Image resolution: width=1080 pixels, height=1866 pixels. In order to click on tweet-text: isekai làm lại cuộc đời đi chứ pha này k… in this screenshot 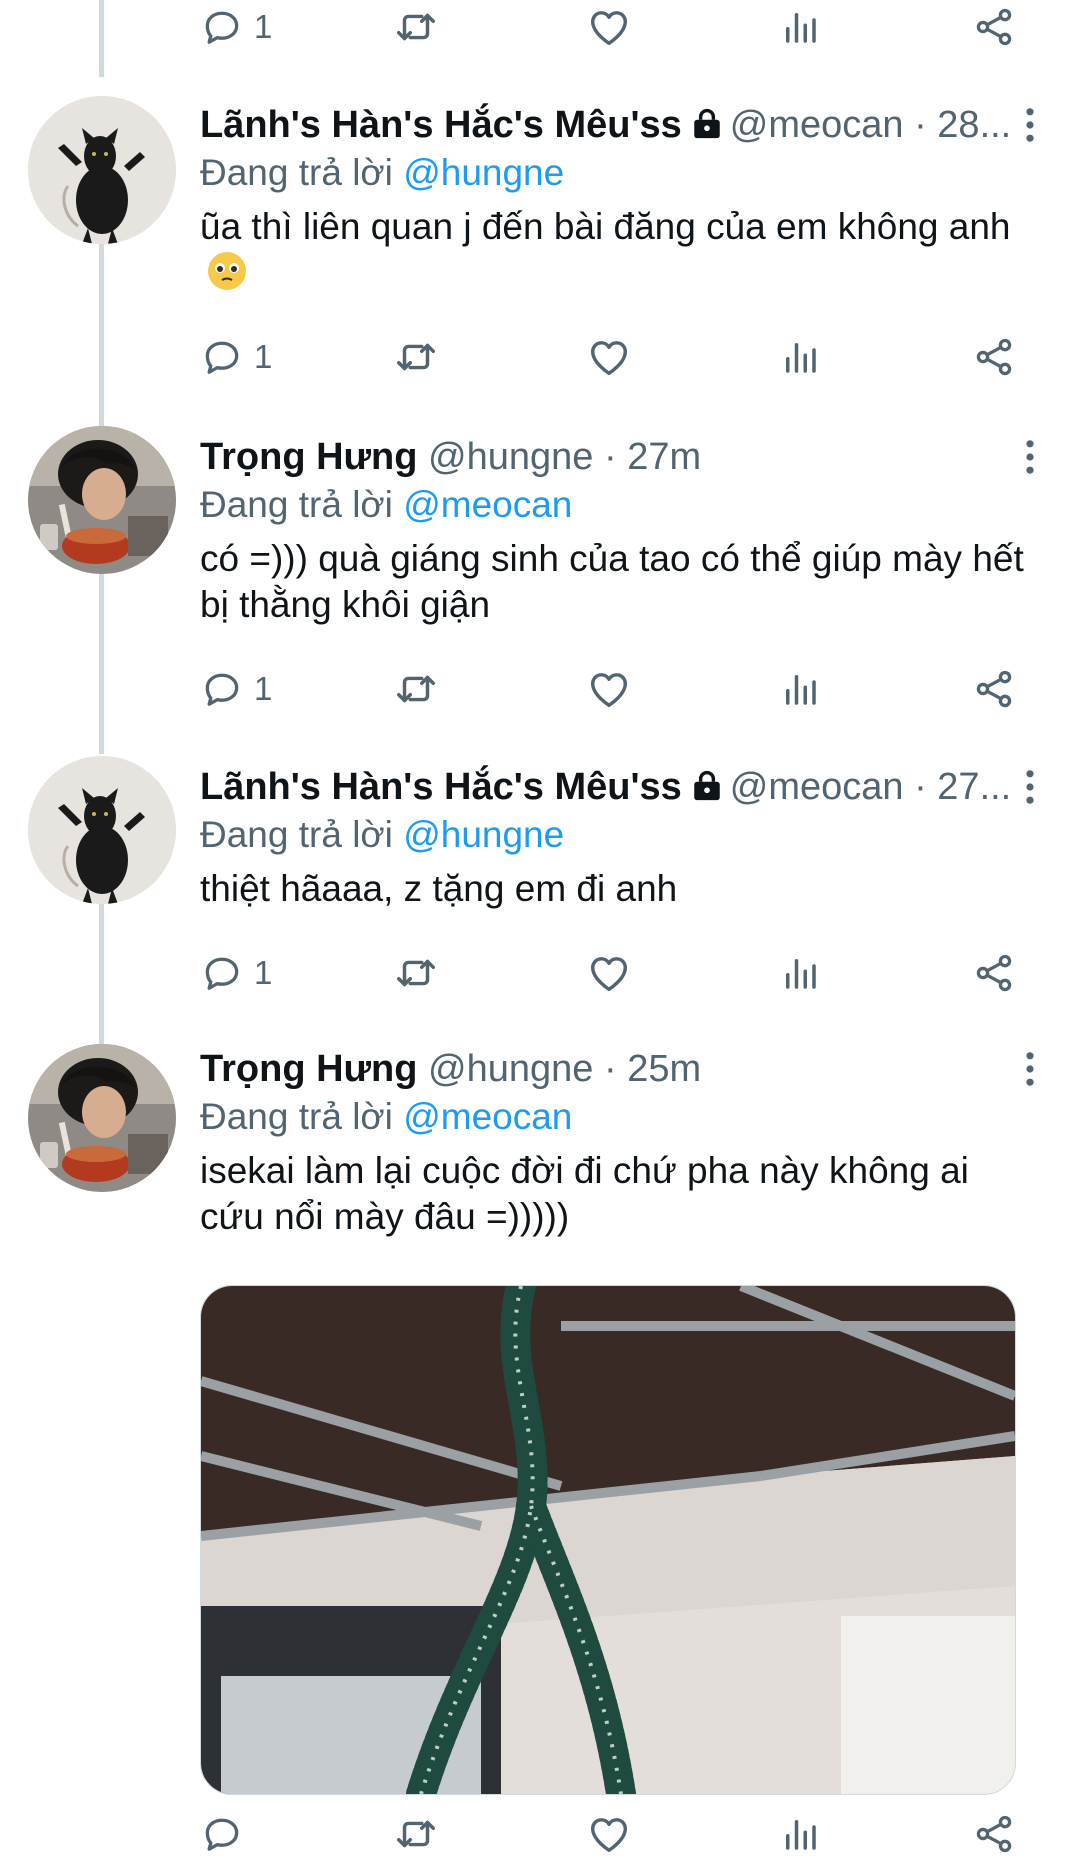, I will do `click(584, 1193)`.